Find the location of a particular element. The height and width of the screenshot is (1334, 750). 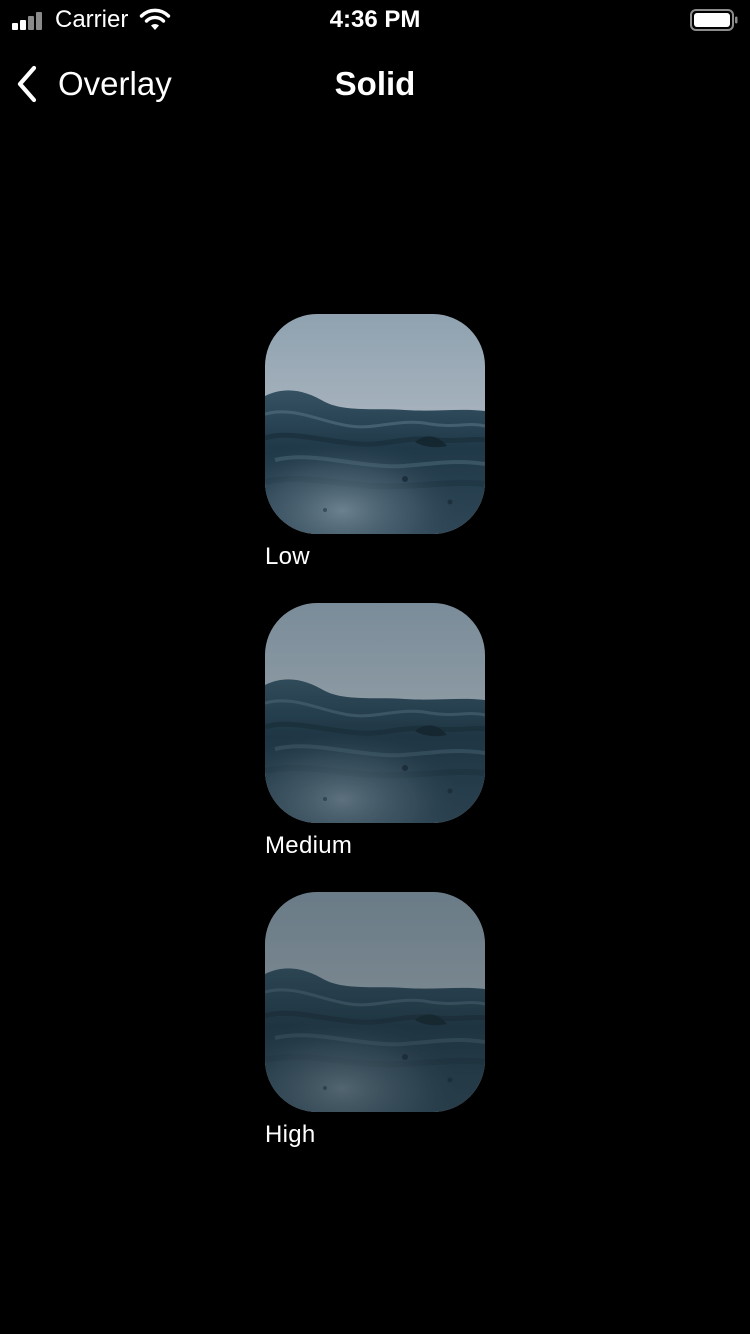

status-time: 4:36 PM is located at coordinates (375, 19).